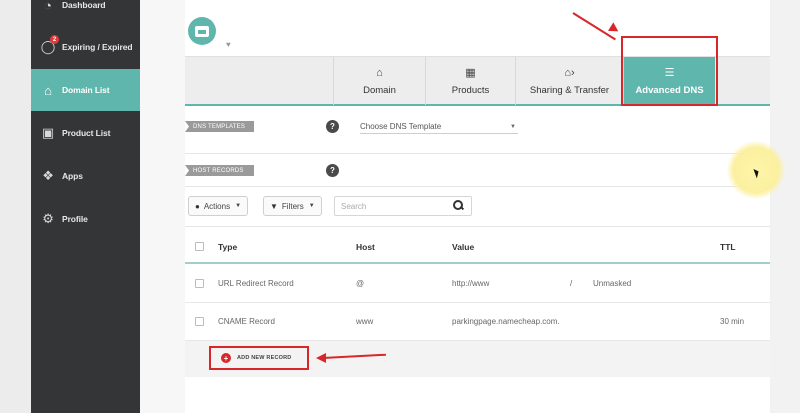  I want to click on sidebar-item-label: Apps, so click(72, 176).